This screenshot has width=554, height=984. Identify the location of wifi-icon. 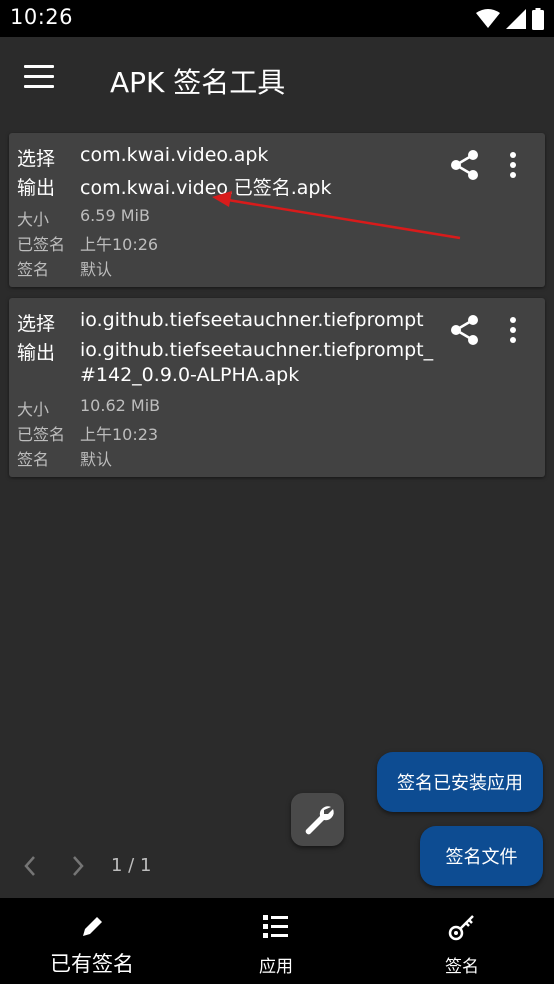
(488, 18).